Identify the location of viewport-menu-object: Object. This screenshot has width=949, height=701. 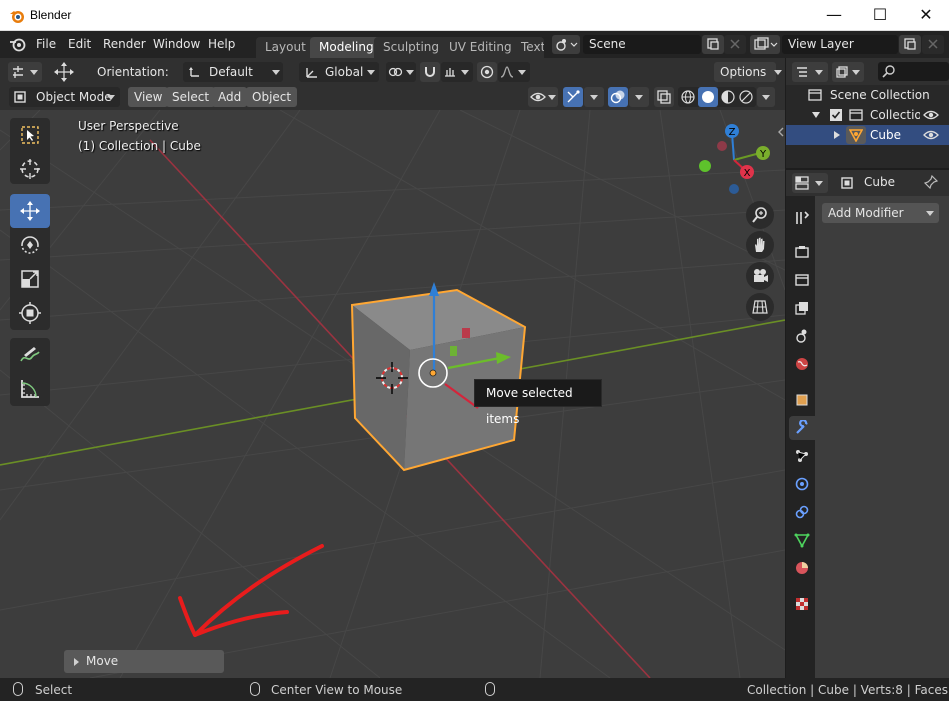
(272, 97).